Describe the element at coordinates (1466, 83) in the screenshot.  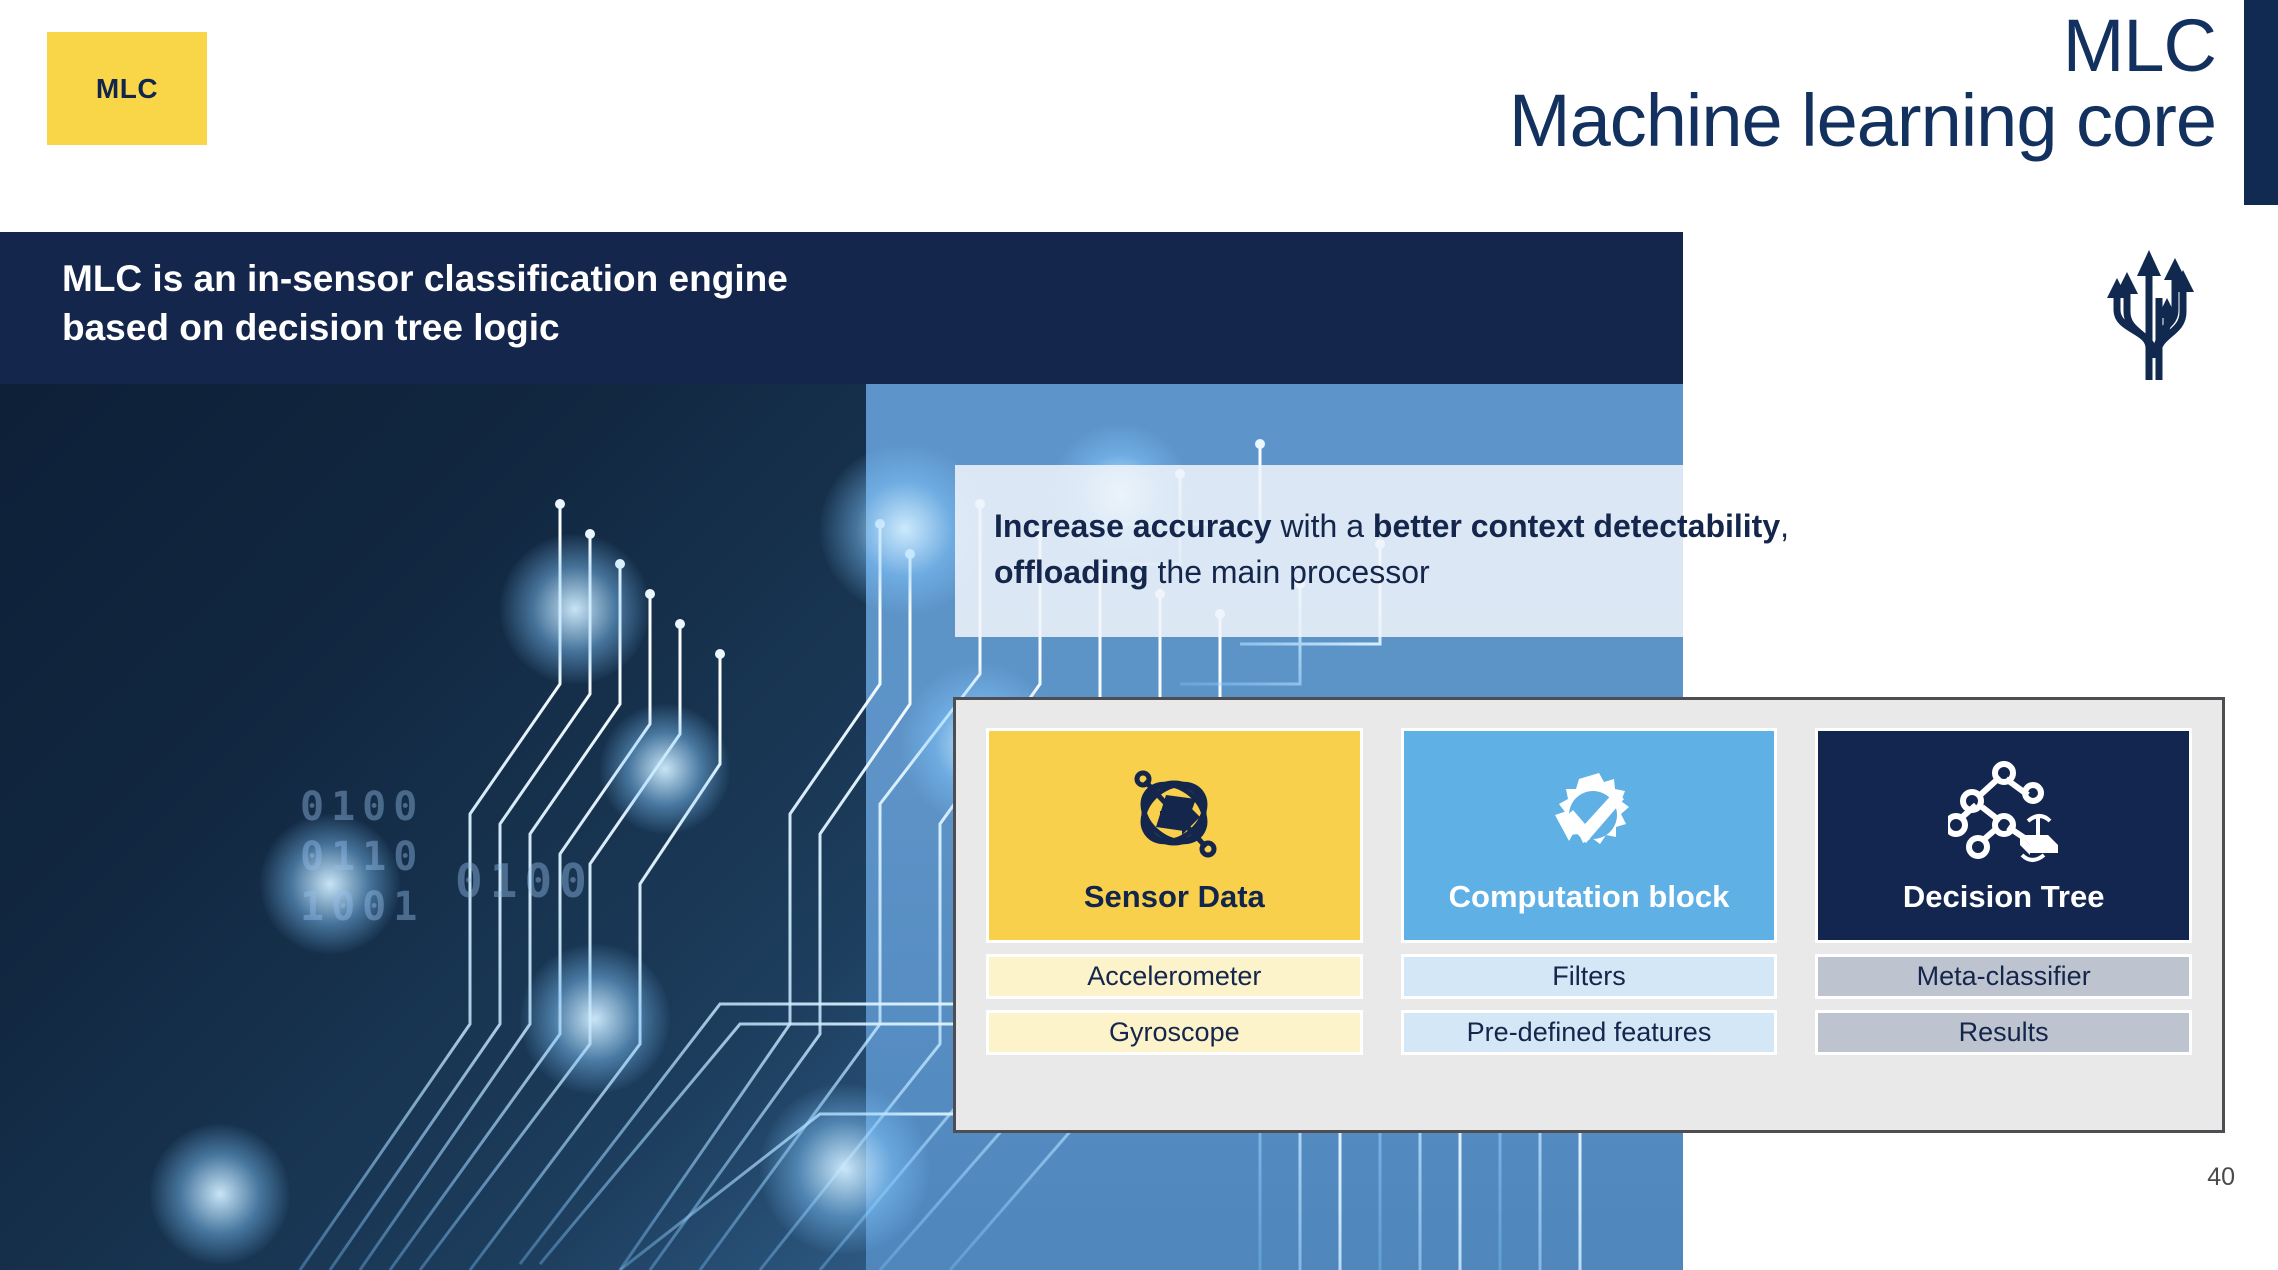
I see `slide-title: MLC Machine learning core` at that location.